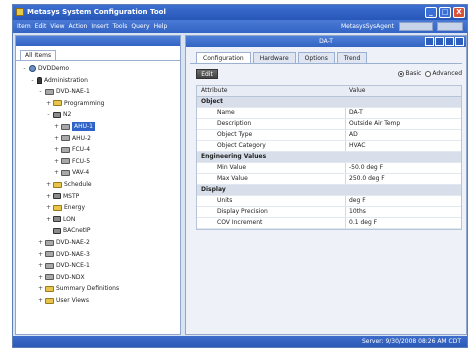  What do you see at coordinates (32, 68) in the screenshot?
I see `globe-icon` at bounding box center [32, 68].